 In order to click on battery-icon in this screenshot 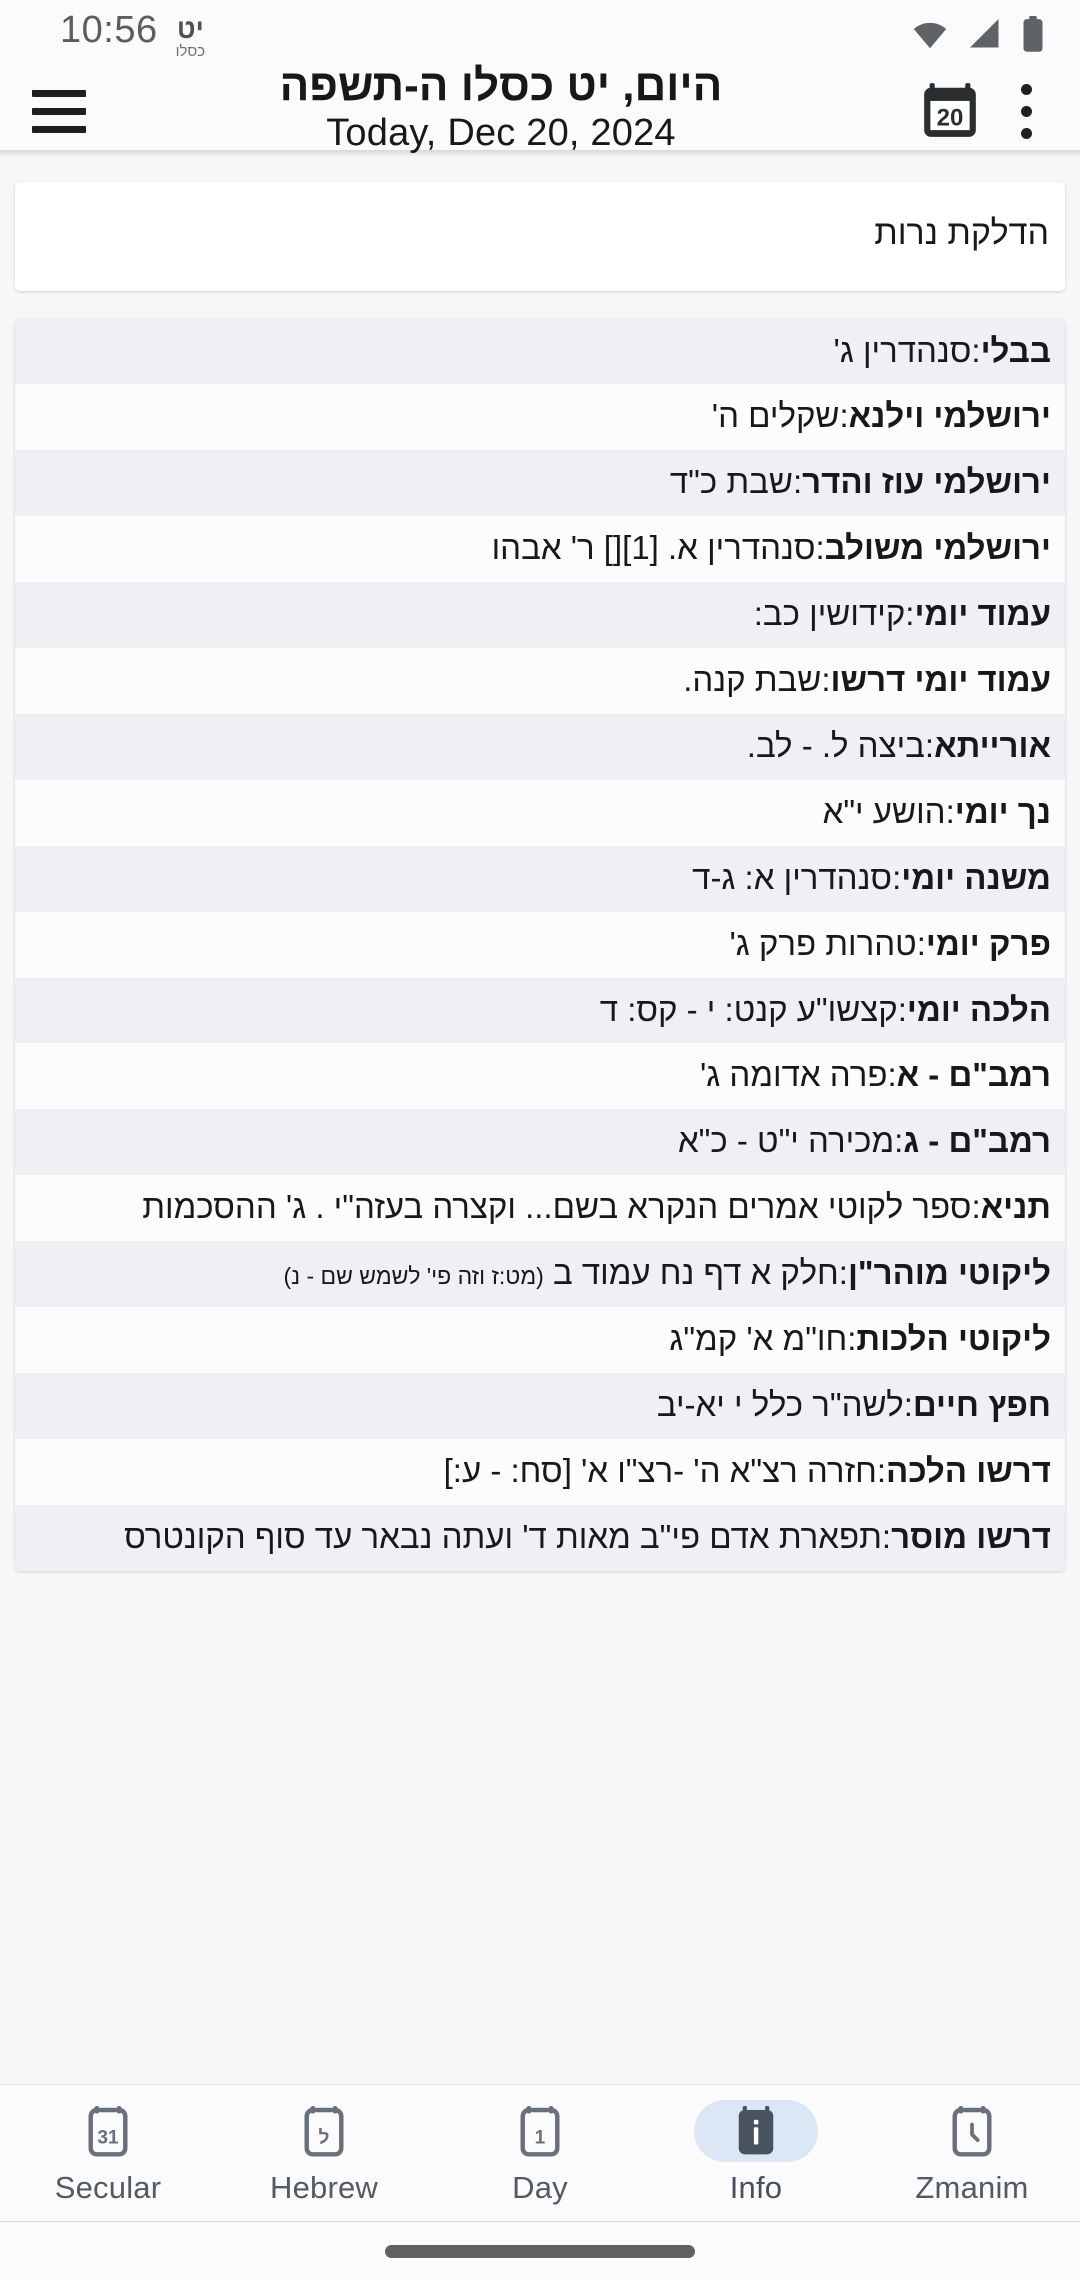, I will do `click(1033, 36)`.